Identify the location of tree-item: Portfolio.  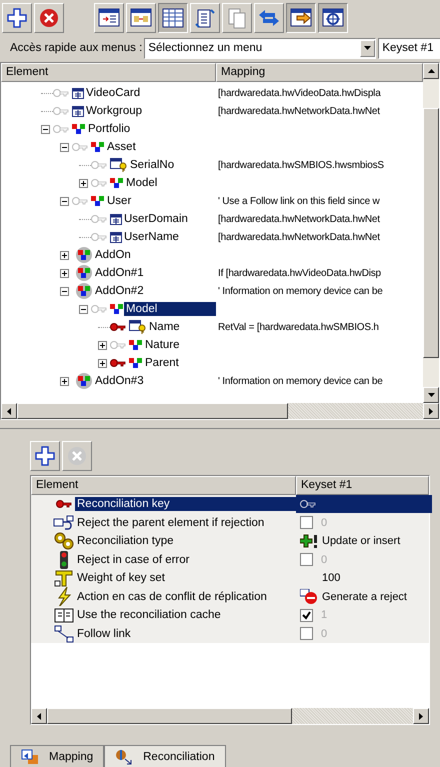
(109, 129).